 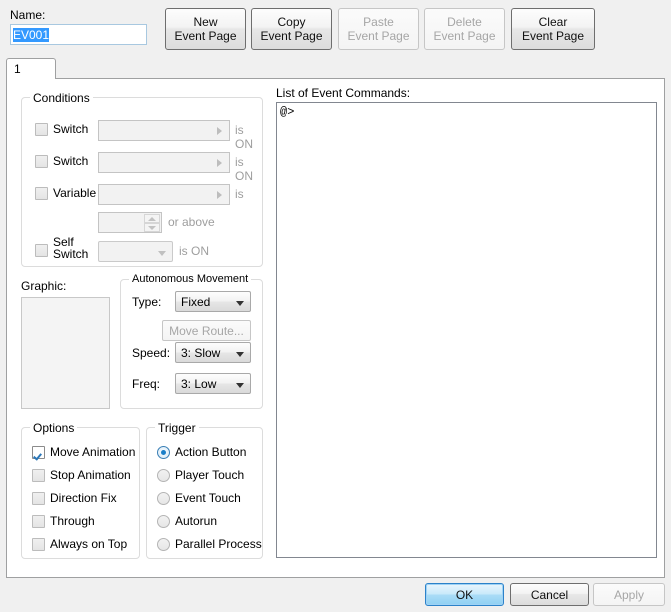 What do you see at coordinates (210, 475) in the screenshot?
I see `trigger-player-touch-label: Player Touch` at bounding box center [210, 475].